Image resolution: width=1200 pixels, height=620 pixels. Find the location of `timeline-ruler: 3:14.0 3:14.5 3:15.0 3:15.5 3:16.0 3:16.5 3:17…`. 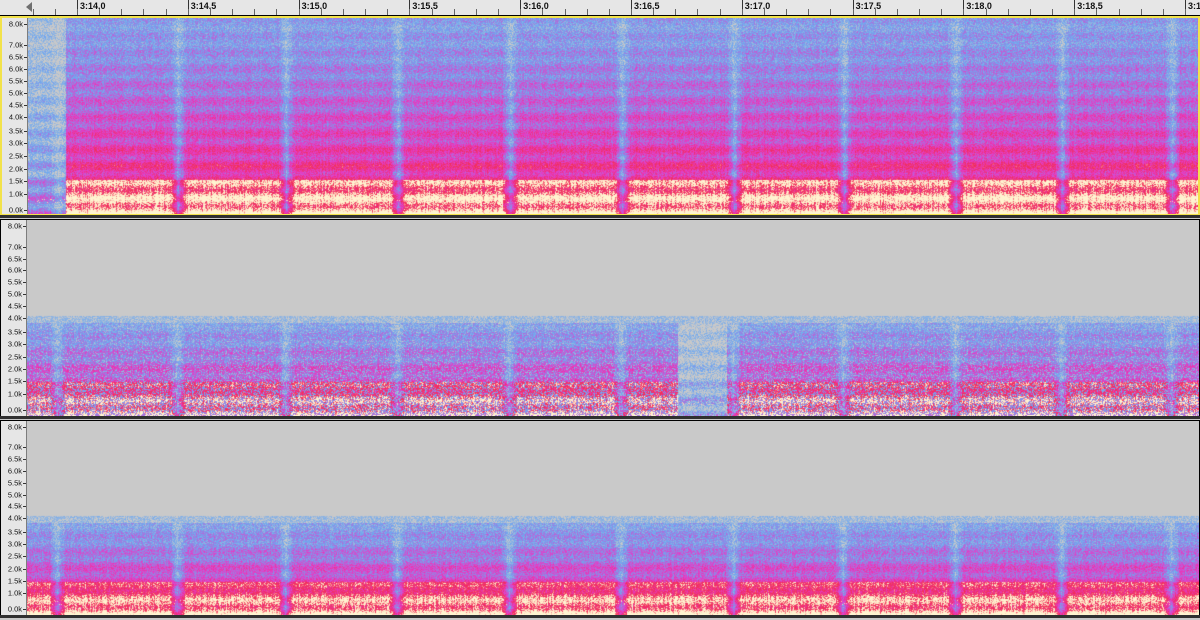

timeline-ruler: 3:14.0 3:14.5 3:15.0 3:15.5 3:16.0 3:16.5 3:17… is located at coordinates (600, 8).